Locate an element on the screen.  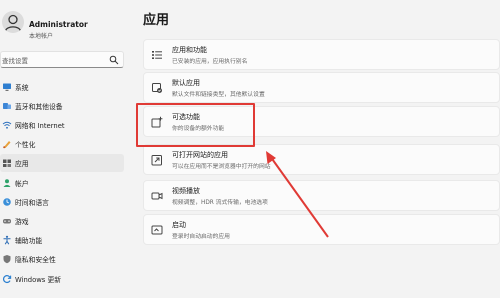
sidebar-item-bluetooth: 蓝牙和其他设备 is located at coordinates (62, 106).